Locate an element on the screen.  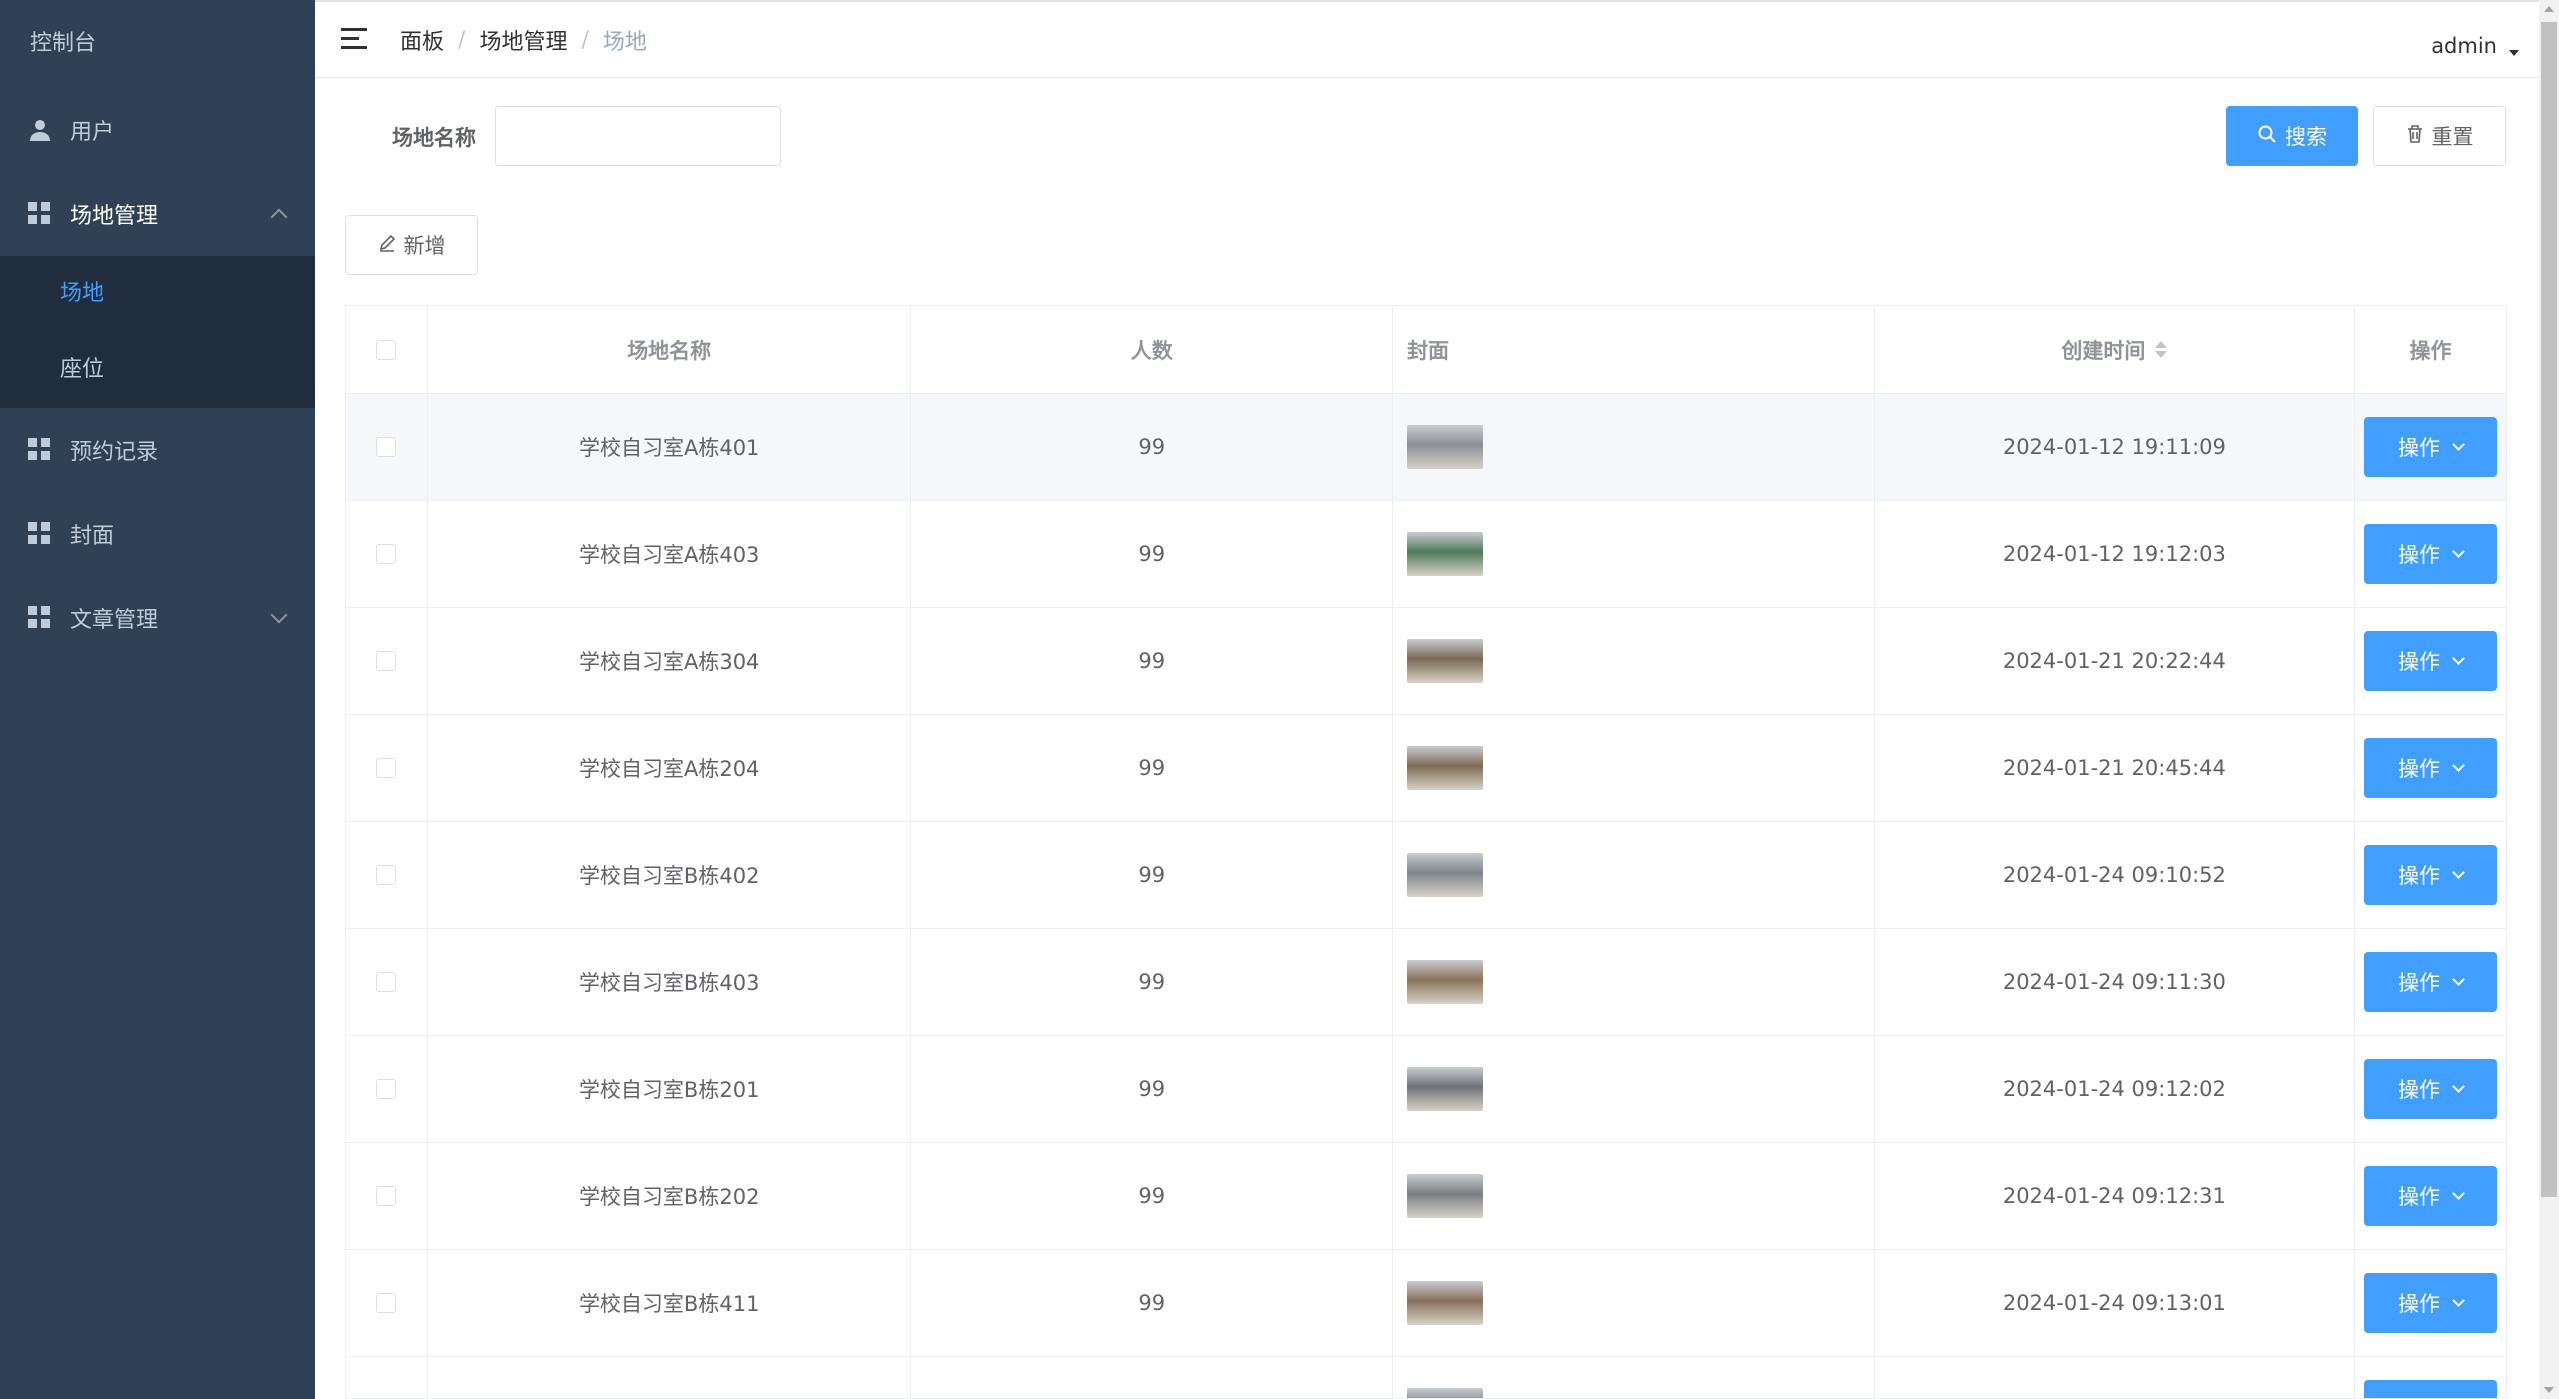
sidebar-item-cover: 封面 is located at coordinates (157, 534).